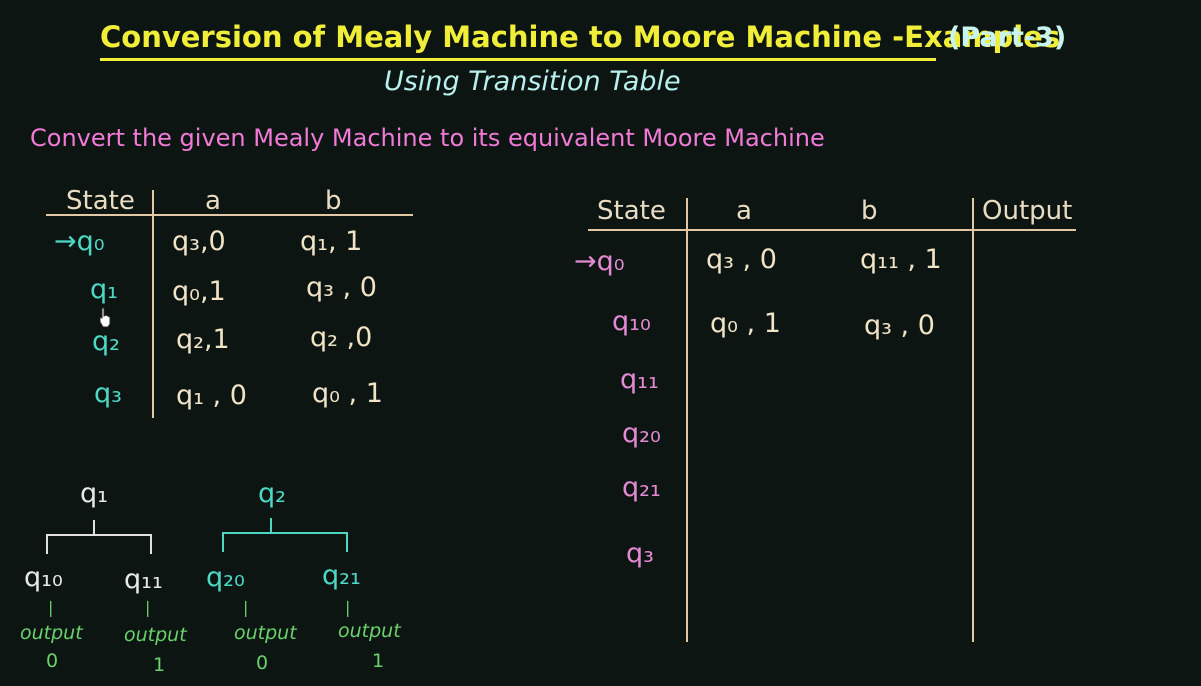 The image size is (1201, 686). Describe the element at coordinates (155, 635) in the screenshot. I see `tree-q1-child-1-tag: output` at that location.